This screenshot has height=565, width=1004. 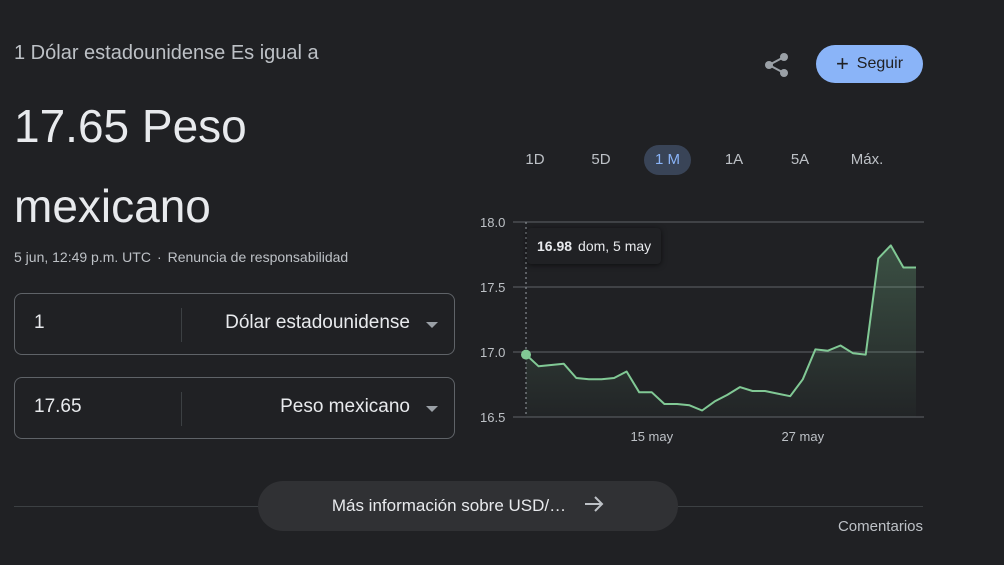 I want to click on x-tick-label: 15 may, so click(x=651, y=436).